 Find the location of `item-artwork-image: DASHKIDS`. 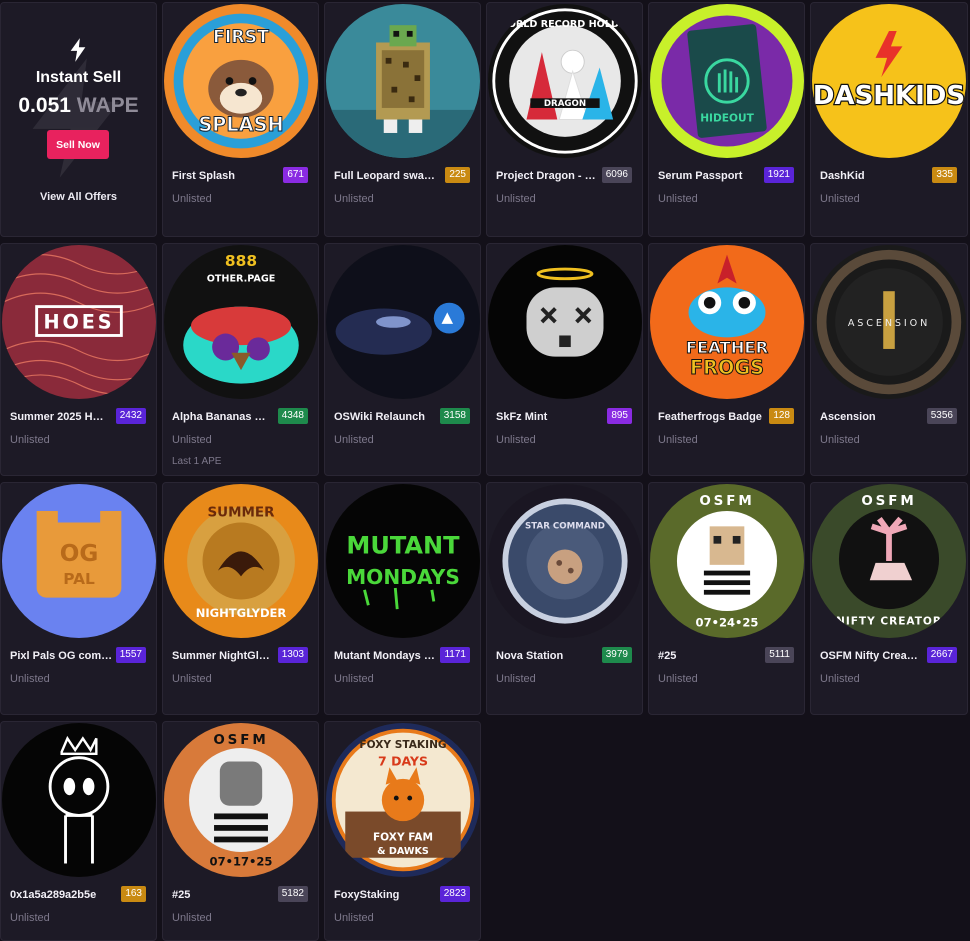

item-artwork-image: DASHKIDS is located at coordinates (889, 81).